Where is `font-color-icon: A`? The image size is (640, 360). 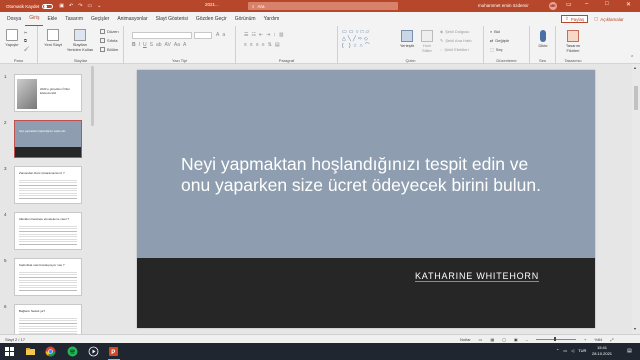
font-color-icon: A is located at coordinates (184, 45).